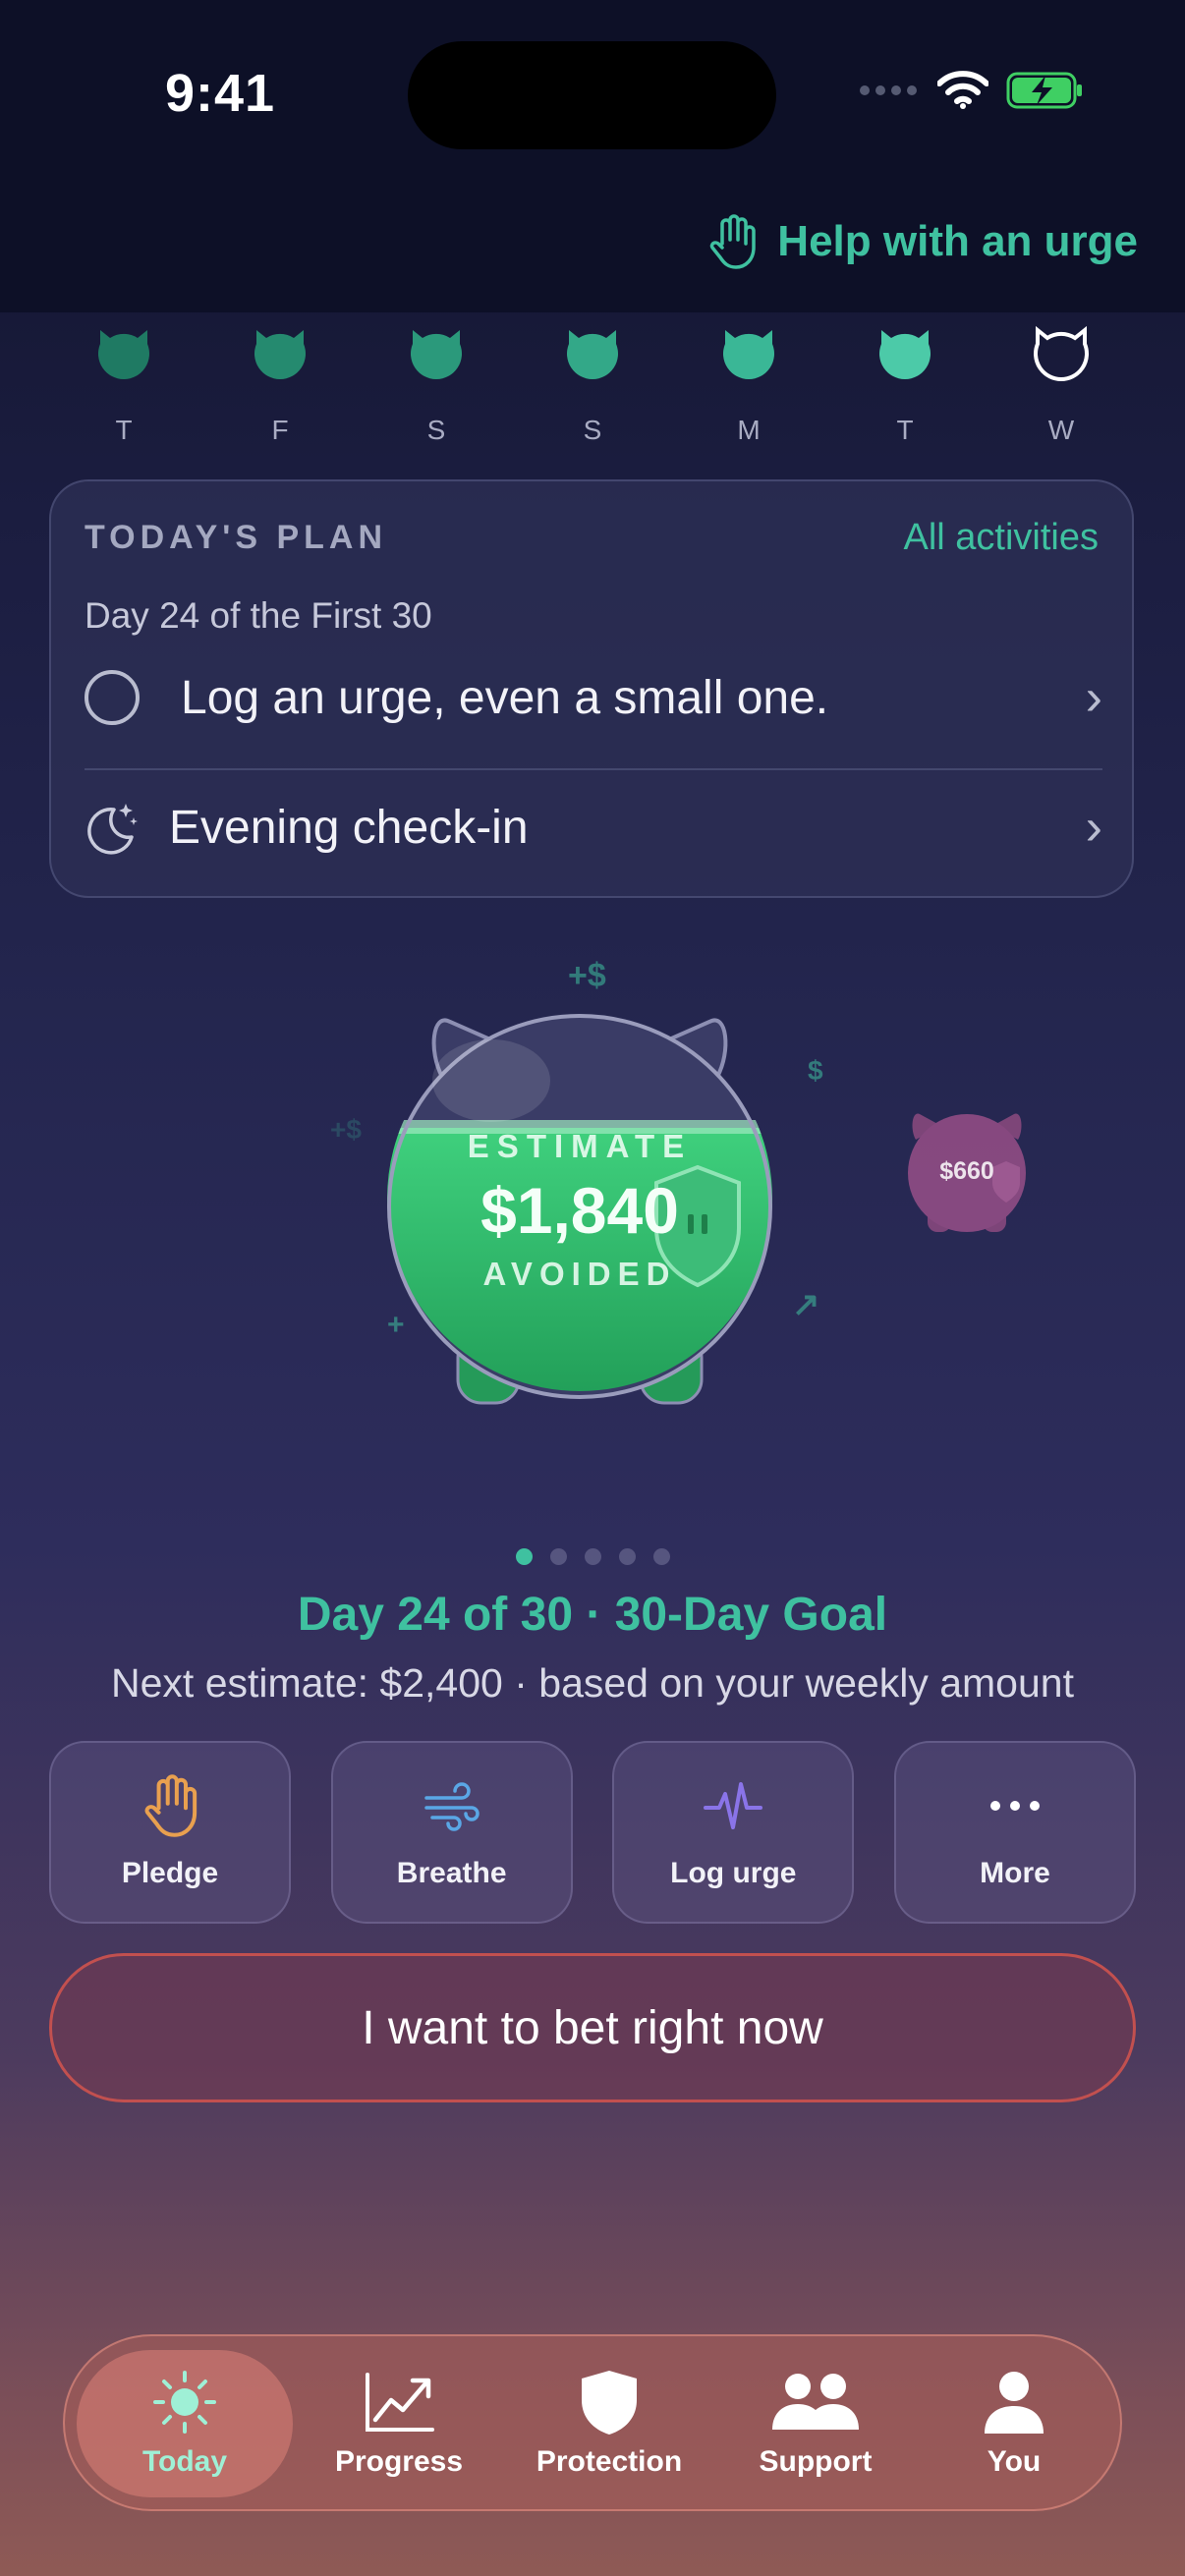 This screenshot has height=2576, width=1185. Describe the element at coordinates (749, 381) in the screenshot. I see `day-4: M` at that location.